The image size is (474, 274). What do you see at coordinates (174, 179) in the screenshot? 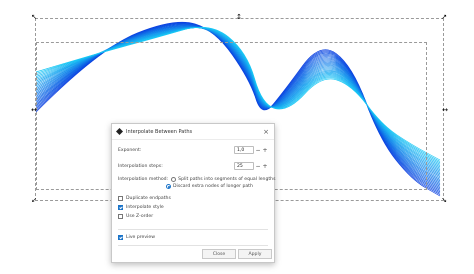
I see `method-radio-split` at bounding box center [174, 179].